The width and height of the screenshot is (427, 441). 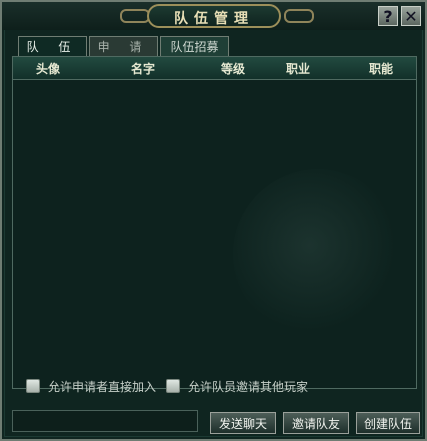 I want to click on title-decoration-left, so click(x=135, y=16).